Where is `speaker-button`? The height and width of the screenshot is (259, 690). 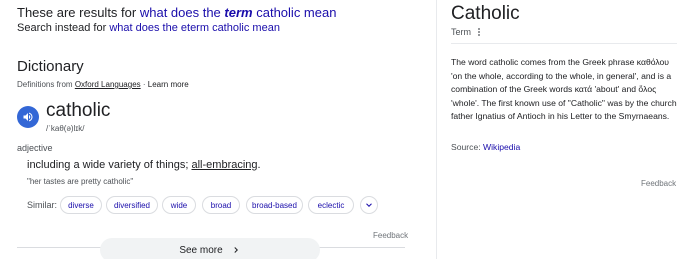 speaker-button is located at coordinates (28, 117).